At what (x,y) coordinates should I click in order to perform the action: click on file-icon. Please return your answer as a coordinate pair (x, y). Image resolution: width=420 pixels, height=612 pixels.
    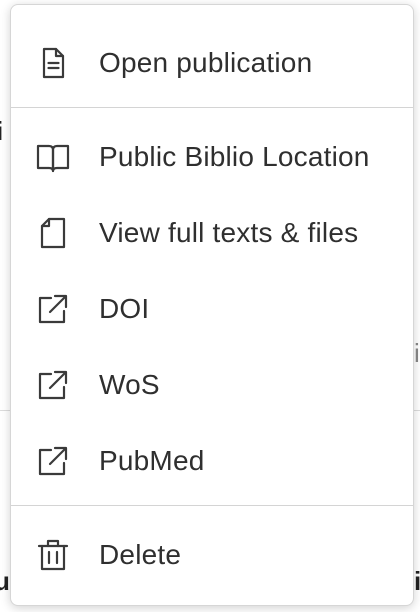
    Looking at the image, I should click on (53, 233).